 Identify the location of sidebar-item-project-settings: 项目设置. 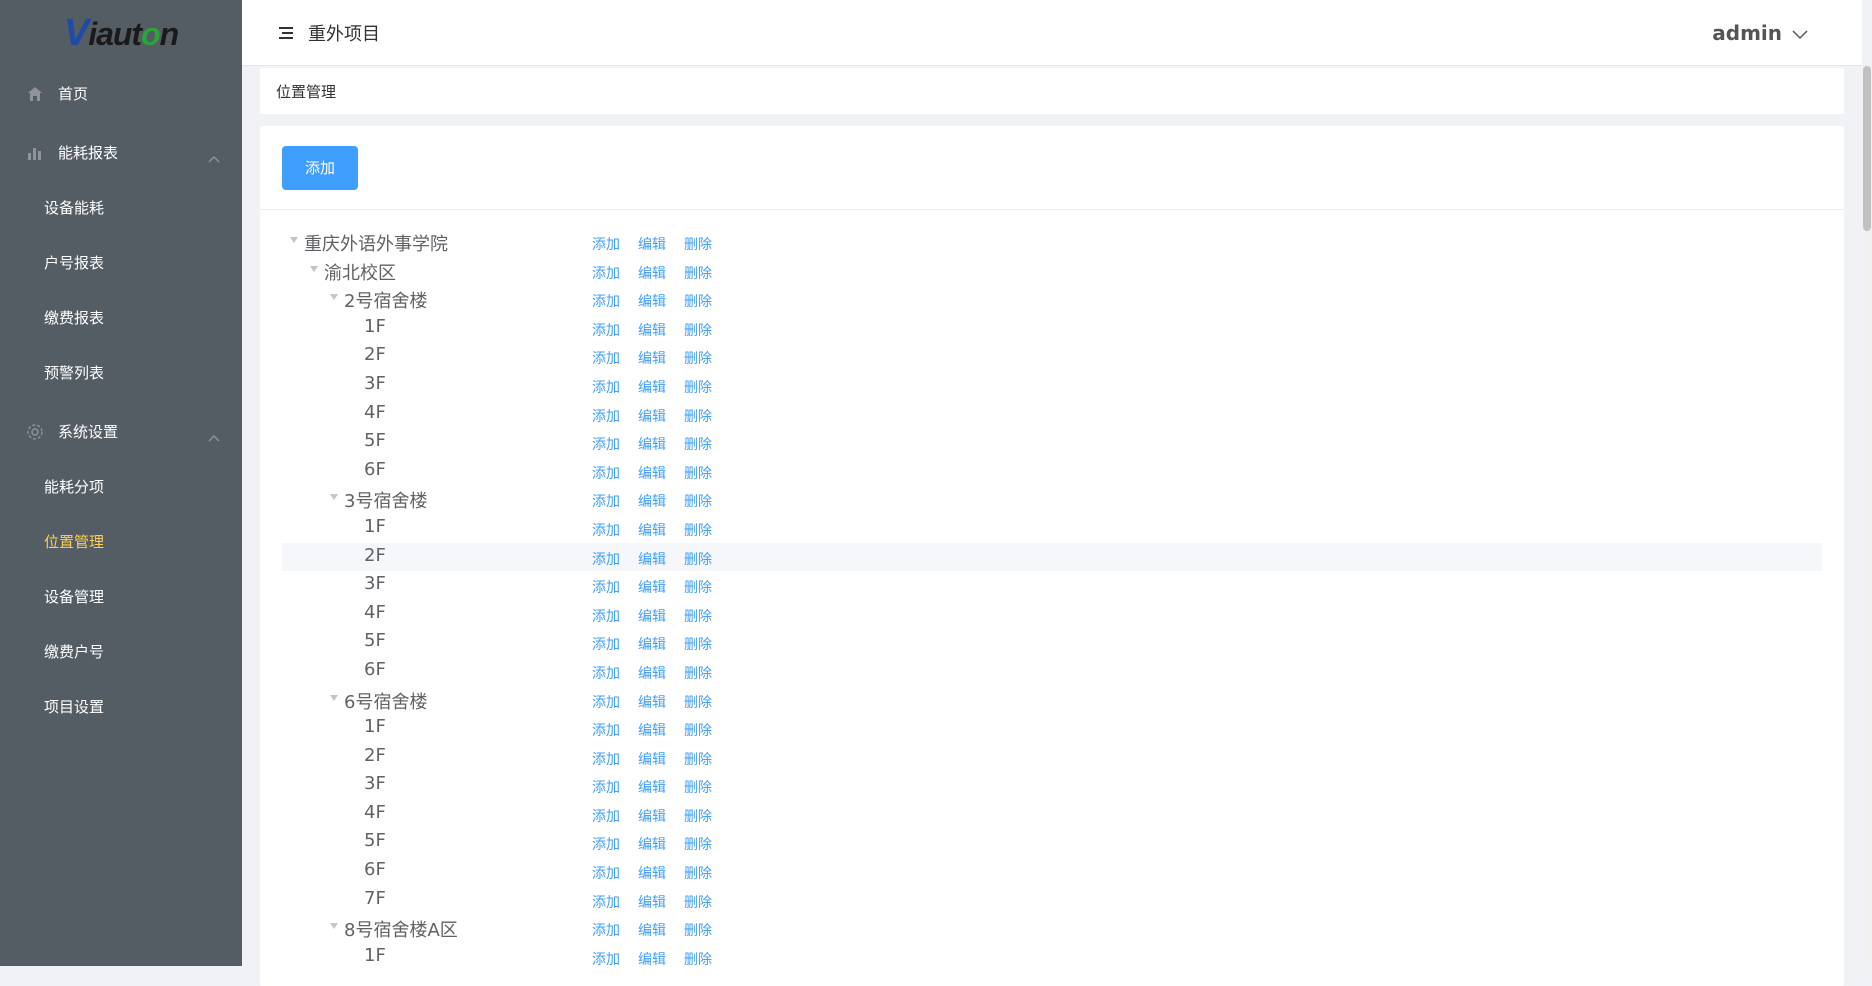
(121, 706).